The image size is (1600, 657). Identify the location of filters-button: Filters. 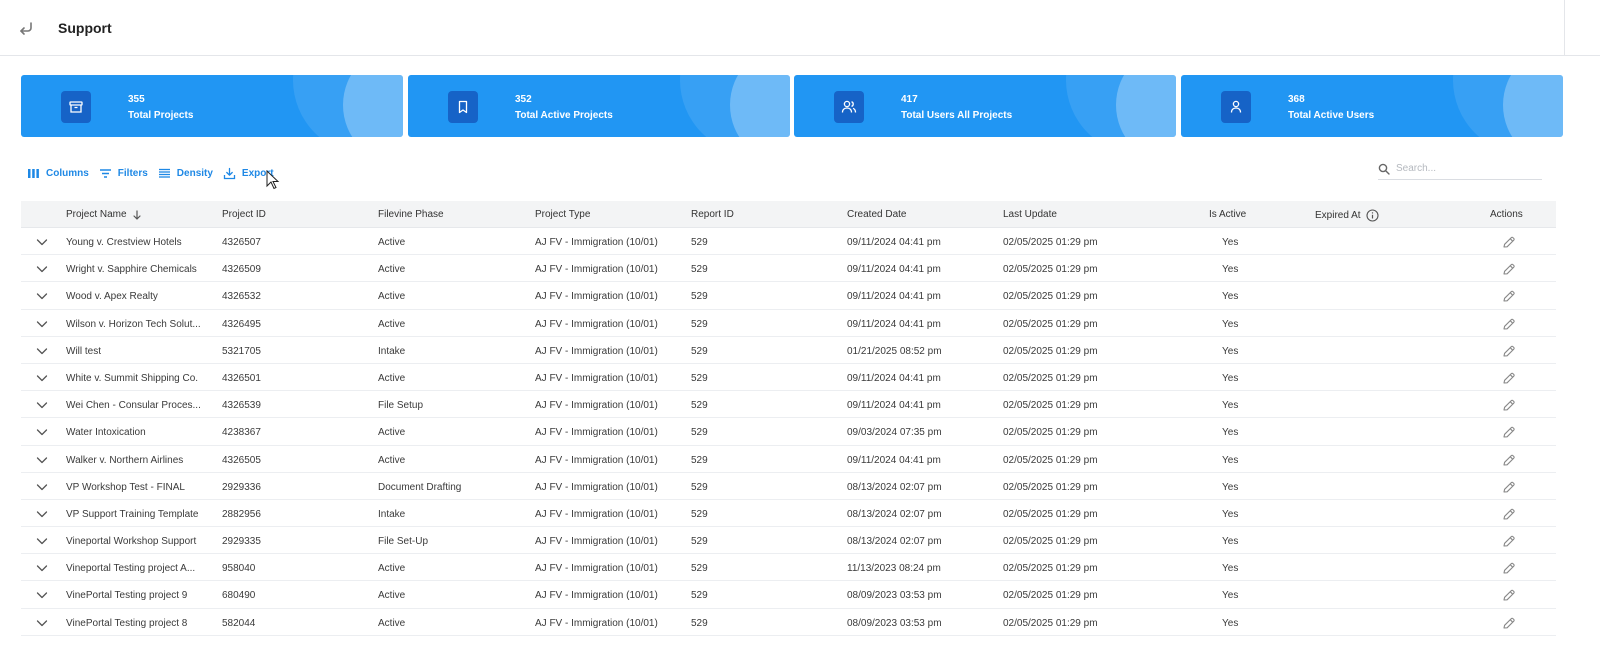
(123, 173).